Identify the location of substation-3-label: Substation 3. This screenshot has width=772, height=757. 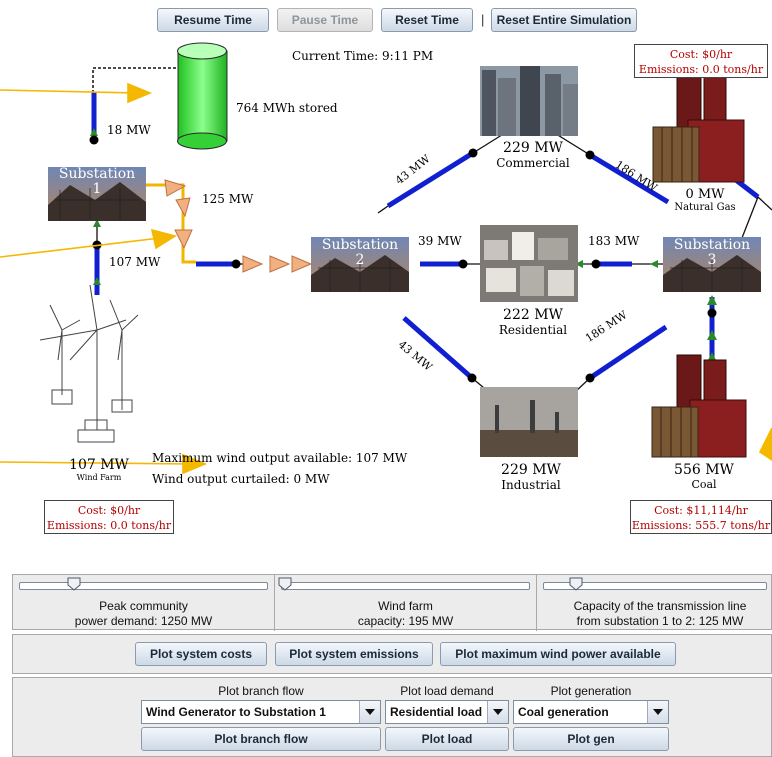
(712, 253).